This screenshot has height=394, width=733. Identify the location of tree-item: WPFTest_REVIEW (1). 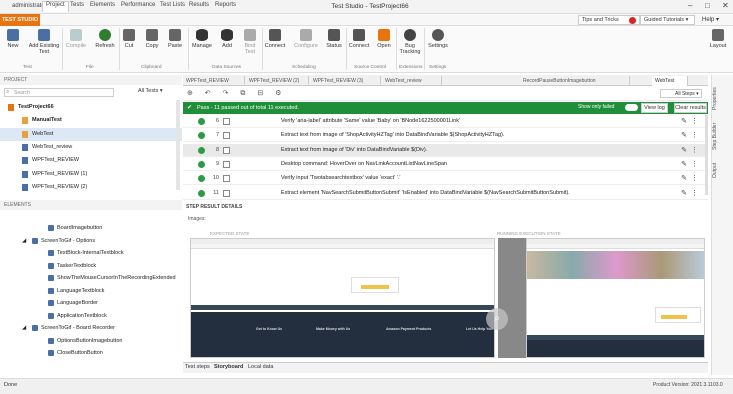
(91, 174).